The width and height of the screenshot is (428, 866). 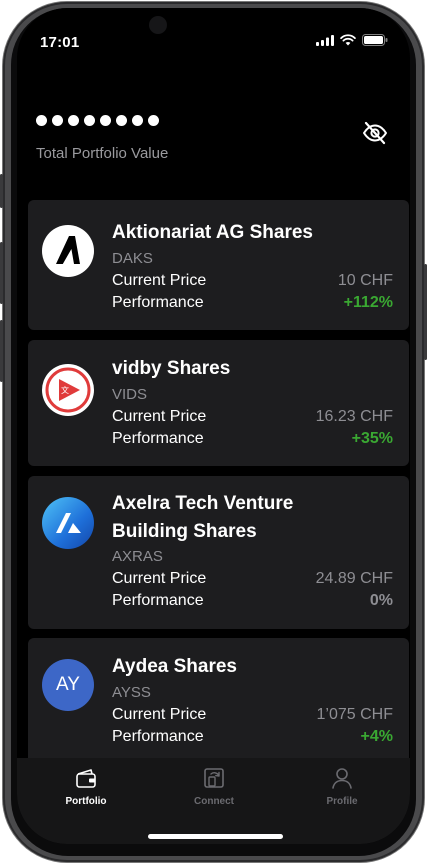 I want to click on status-icons, so click(x=352, y=40).